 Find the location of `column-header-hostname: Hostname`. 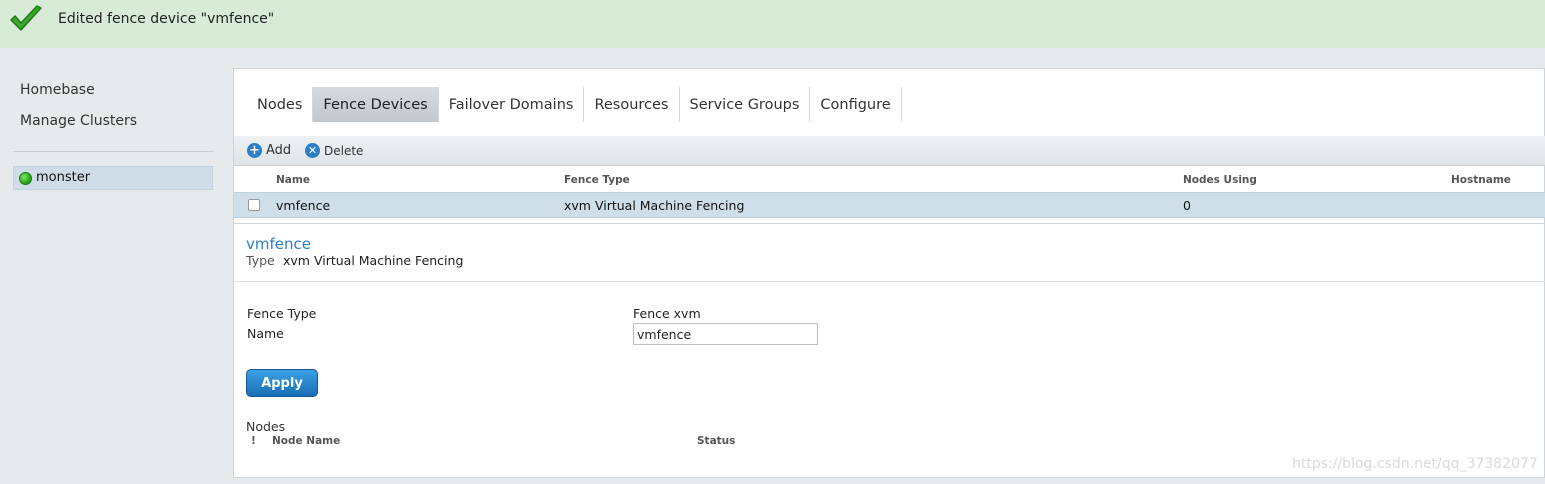

column-header-hostname: Hostname is located at coordinates (1481, 180).